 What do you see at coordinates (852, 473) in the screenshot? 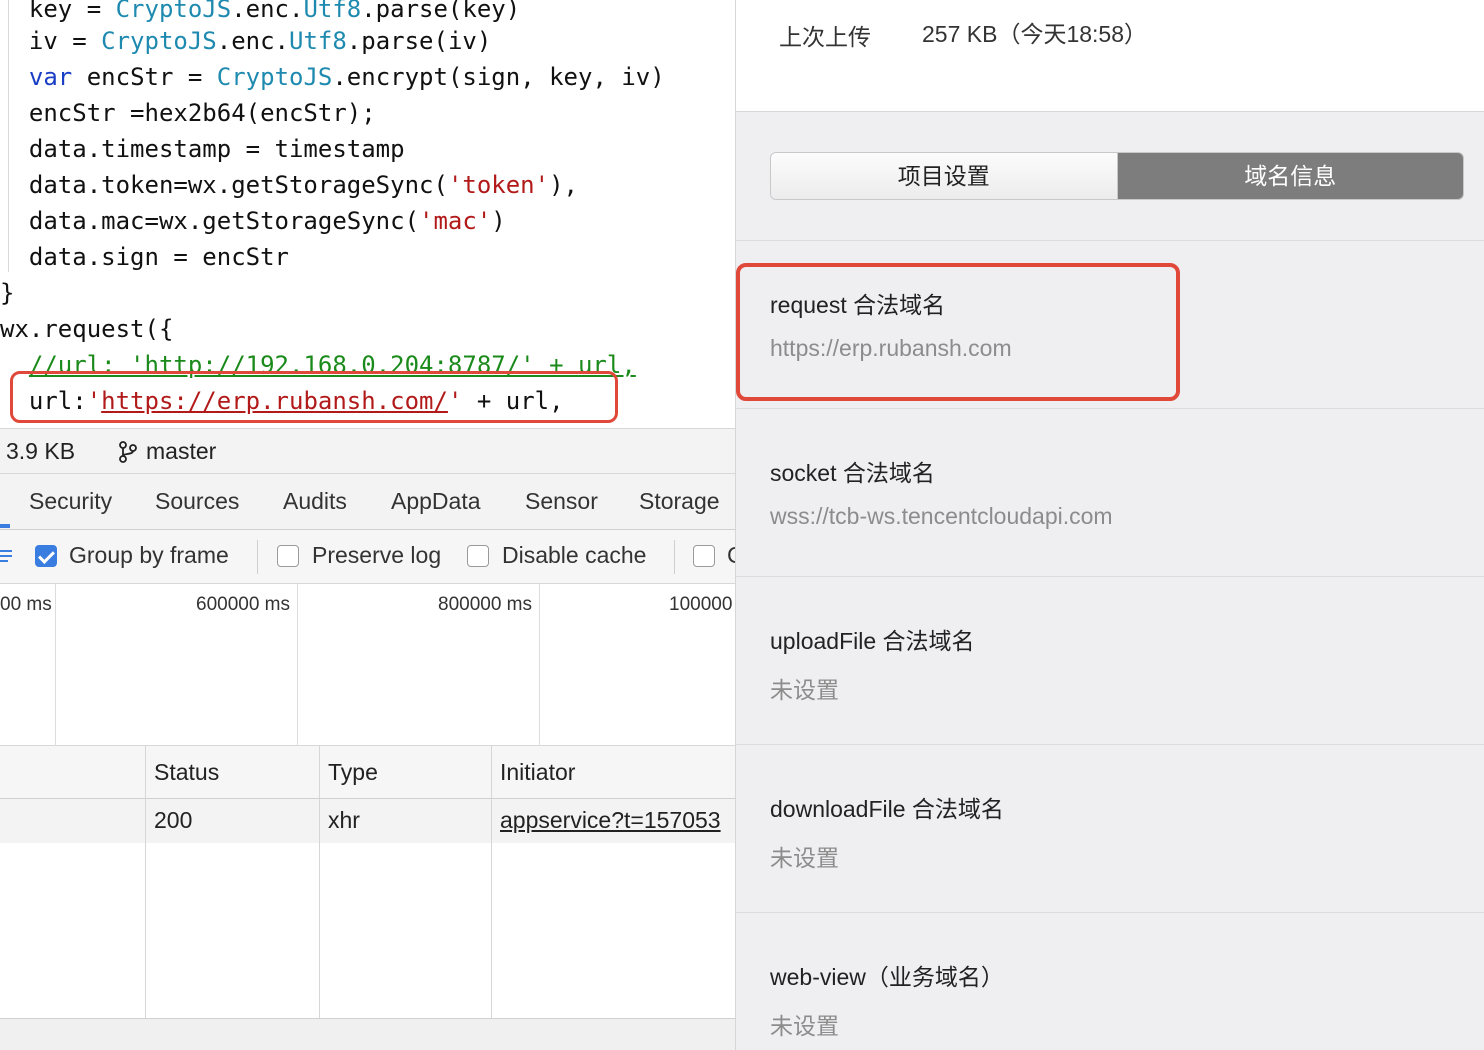
I see `domain-title-socket: socket 合法域名` at bounding box center [852, 473].